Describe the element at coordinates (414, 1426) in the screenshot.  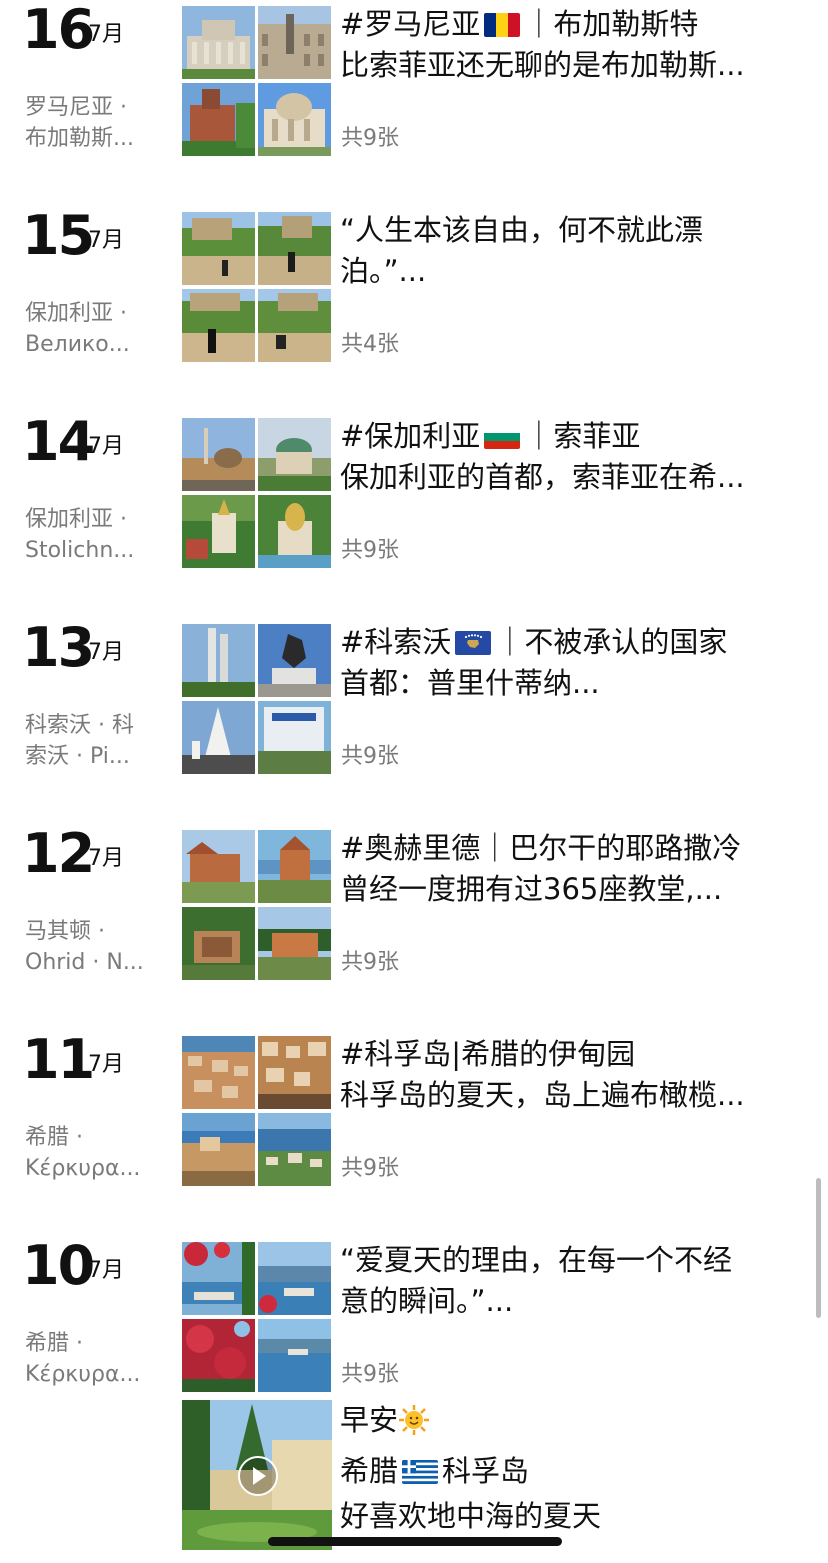
I see `sun-emoji-icon` at that location.